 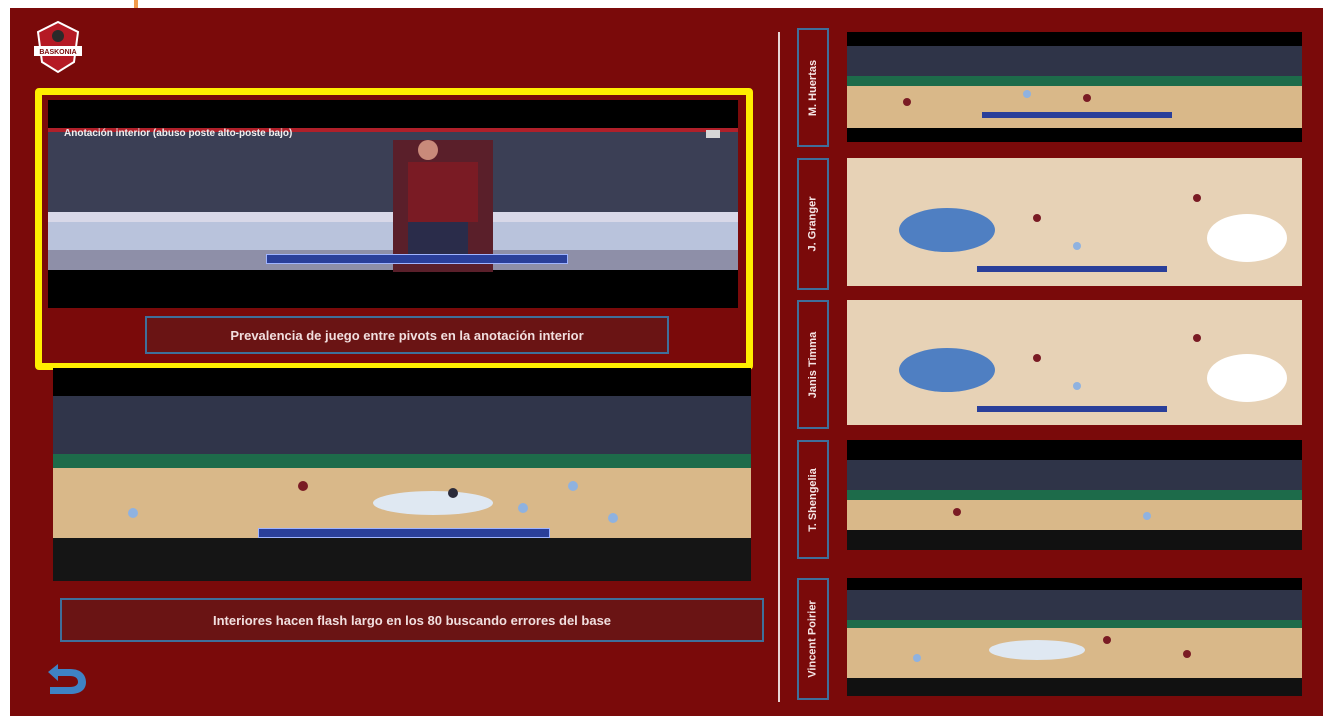 What do you see at coordinates (713, 134) in the screenshot?
I see `video-badge` at bounding box center [713, 134].